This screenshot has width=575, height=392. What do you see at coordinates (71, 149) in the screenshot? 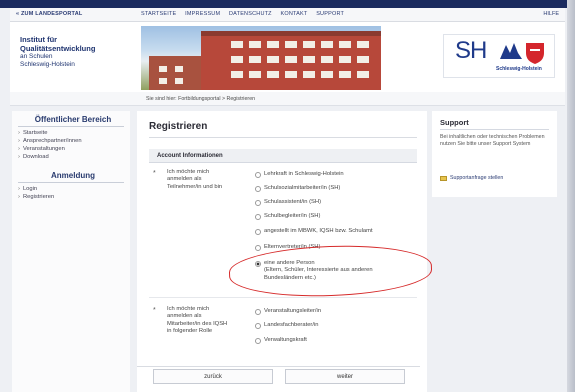
I see `sidebar-item-veranstaltungen: Veranstaltungen` at bounding box center [71, 149].